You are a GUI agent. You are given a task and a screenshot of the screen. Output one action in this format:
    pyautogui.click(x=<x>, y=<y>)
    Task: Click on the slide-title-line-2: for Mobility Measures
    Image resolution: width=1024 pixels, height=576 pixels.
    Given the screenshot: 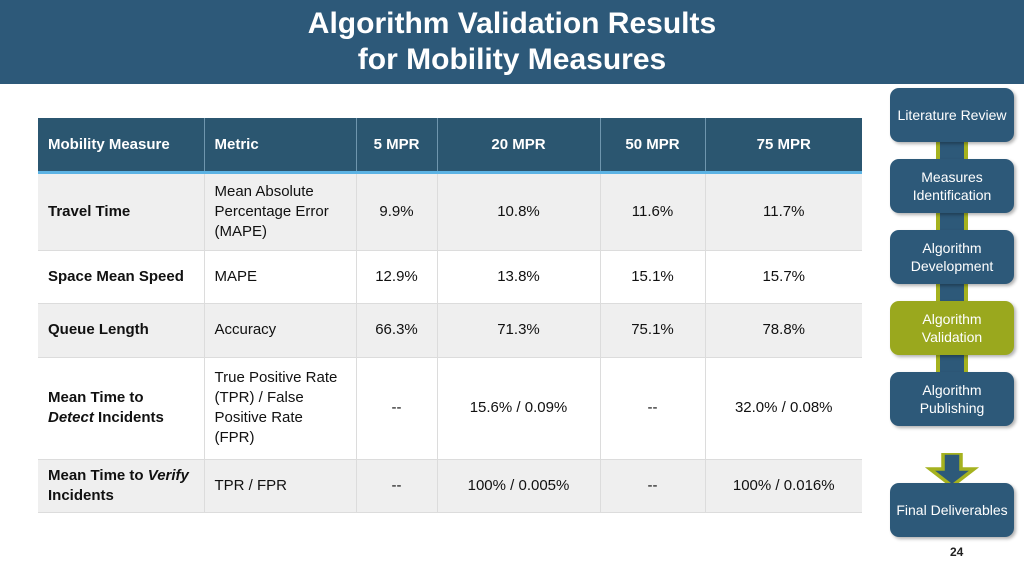 What is the action you would take?
    pyautogui.click(x=512, y=59)
    